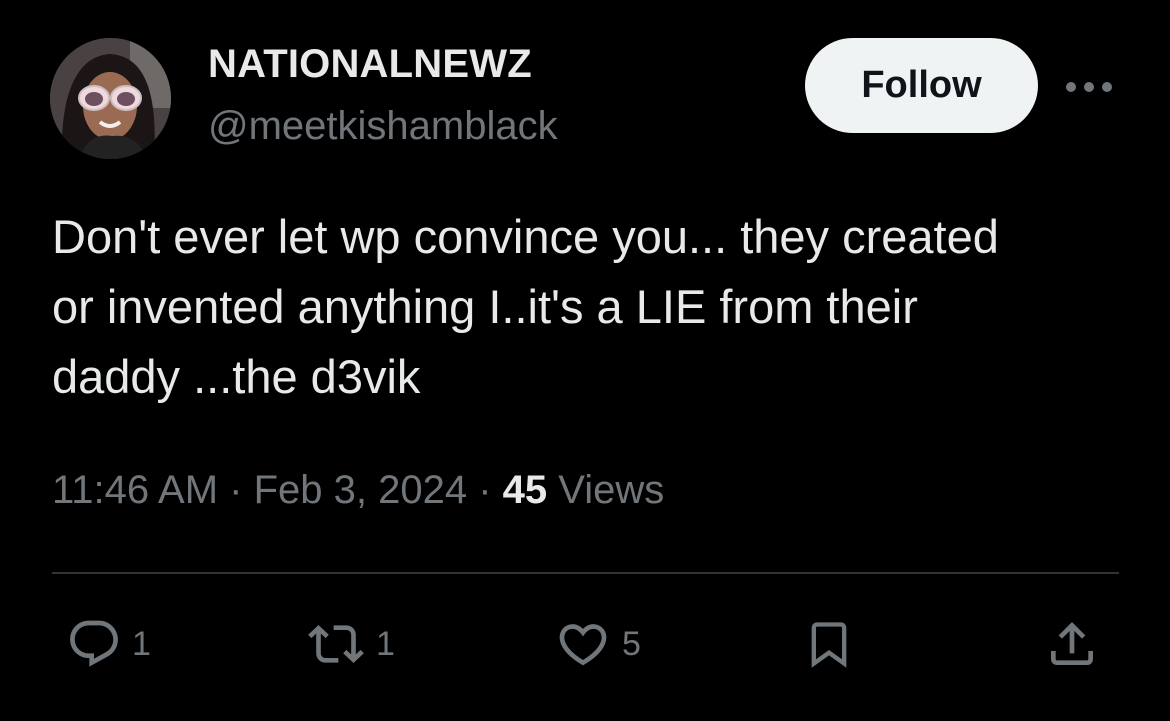 Image resolution: width=1170 pixels, height=721 pixels. What do you see at coordinates (141, 643) in the screenshot?
I see `reply-count: 1` at bounding box center [141, 643].